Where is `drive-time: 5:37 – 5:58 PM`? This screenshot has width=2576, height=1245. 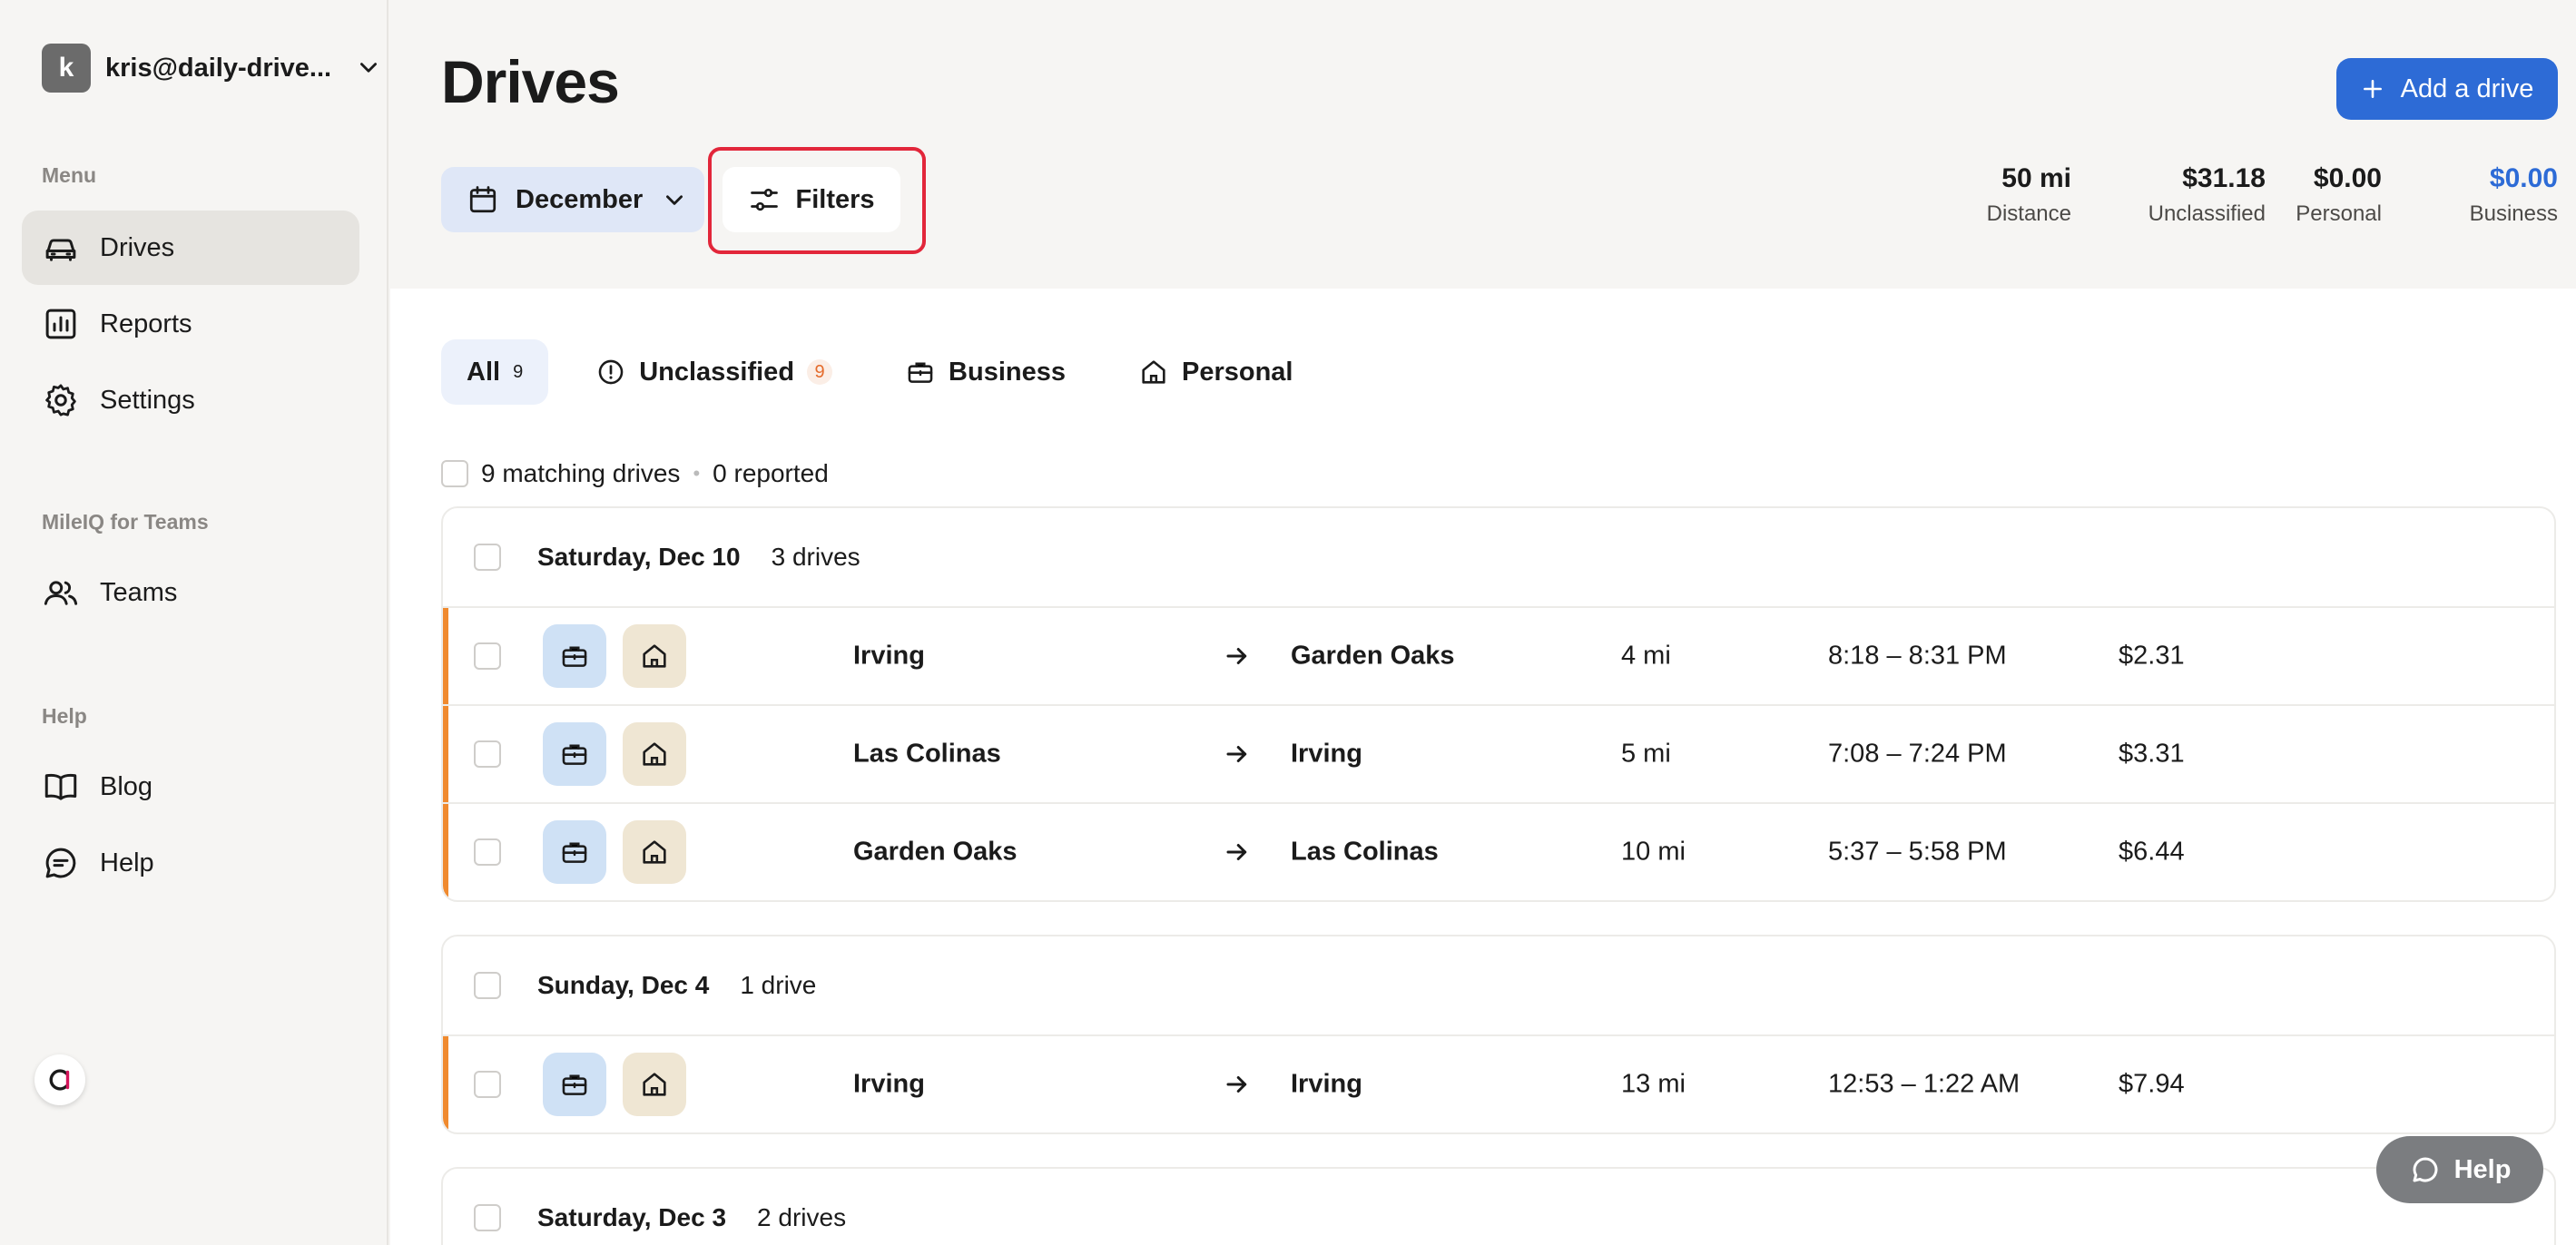
drive-time: 5:37 – 5:58 PM is located at coordinates (1917, 852).